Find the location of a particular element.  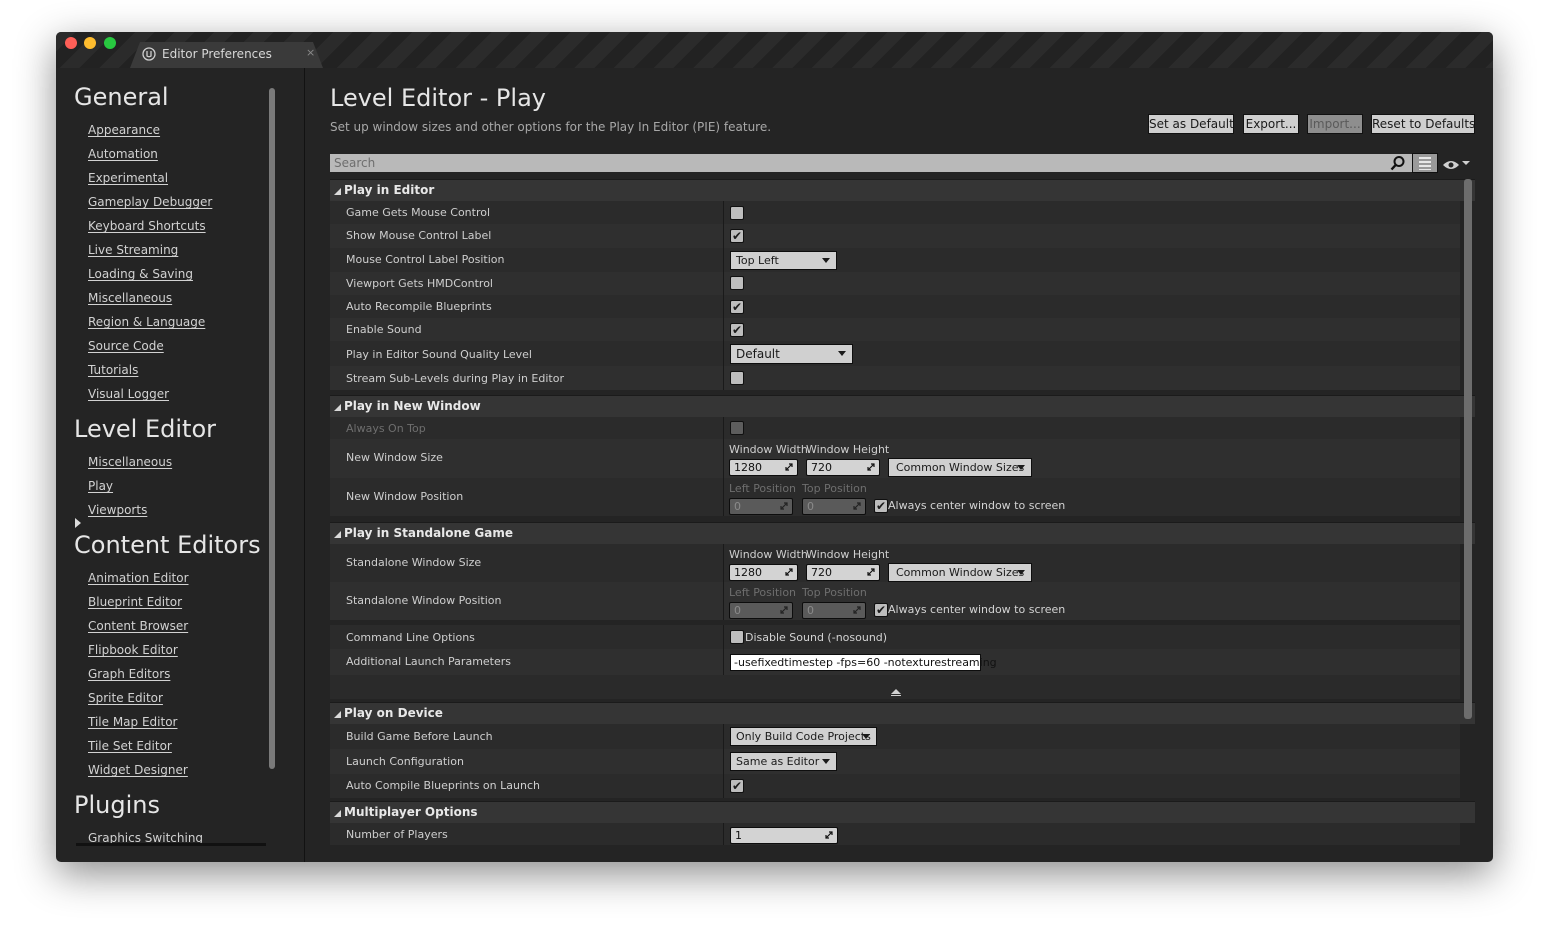

stream-sublevels-checkbox is located at coordinates (737, 378).